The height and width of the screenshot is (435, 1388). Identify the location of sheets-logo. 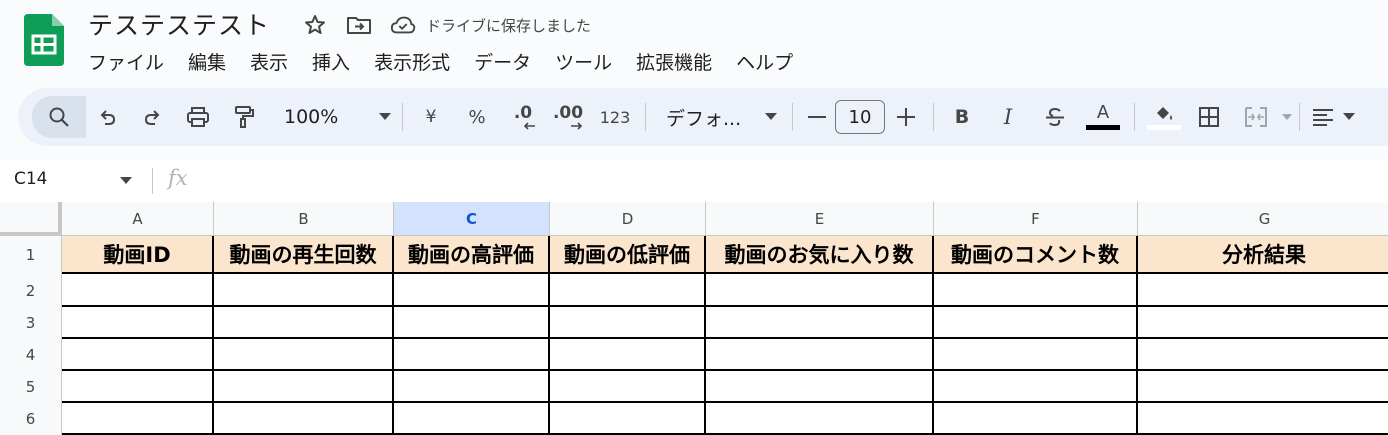
(44, 40).